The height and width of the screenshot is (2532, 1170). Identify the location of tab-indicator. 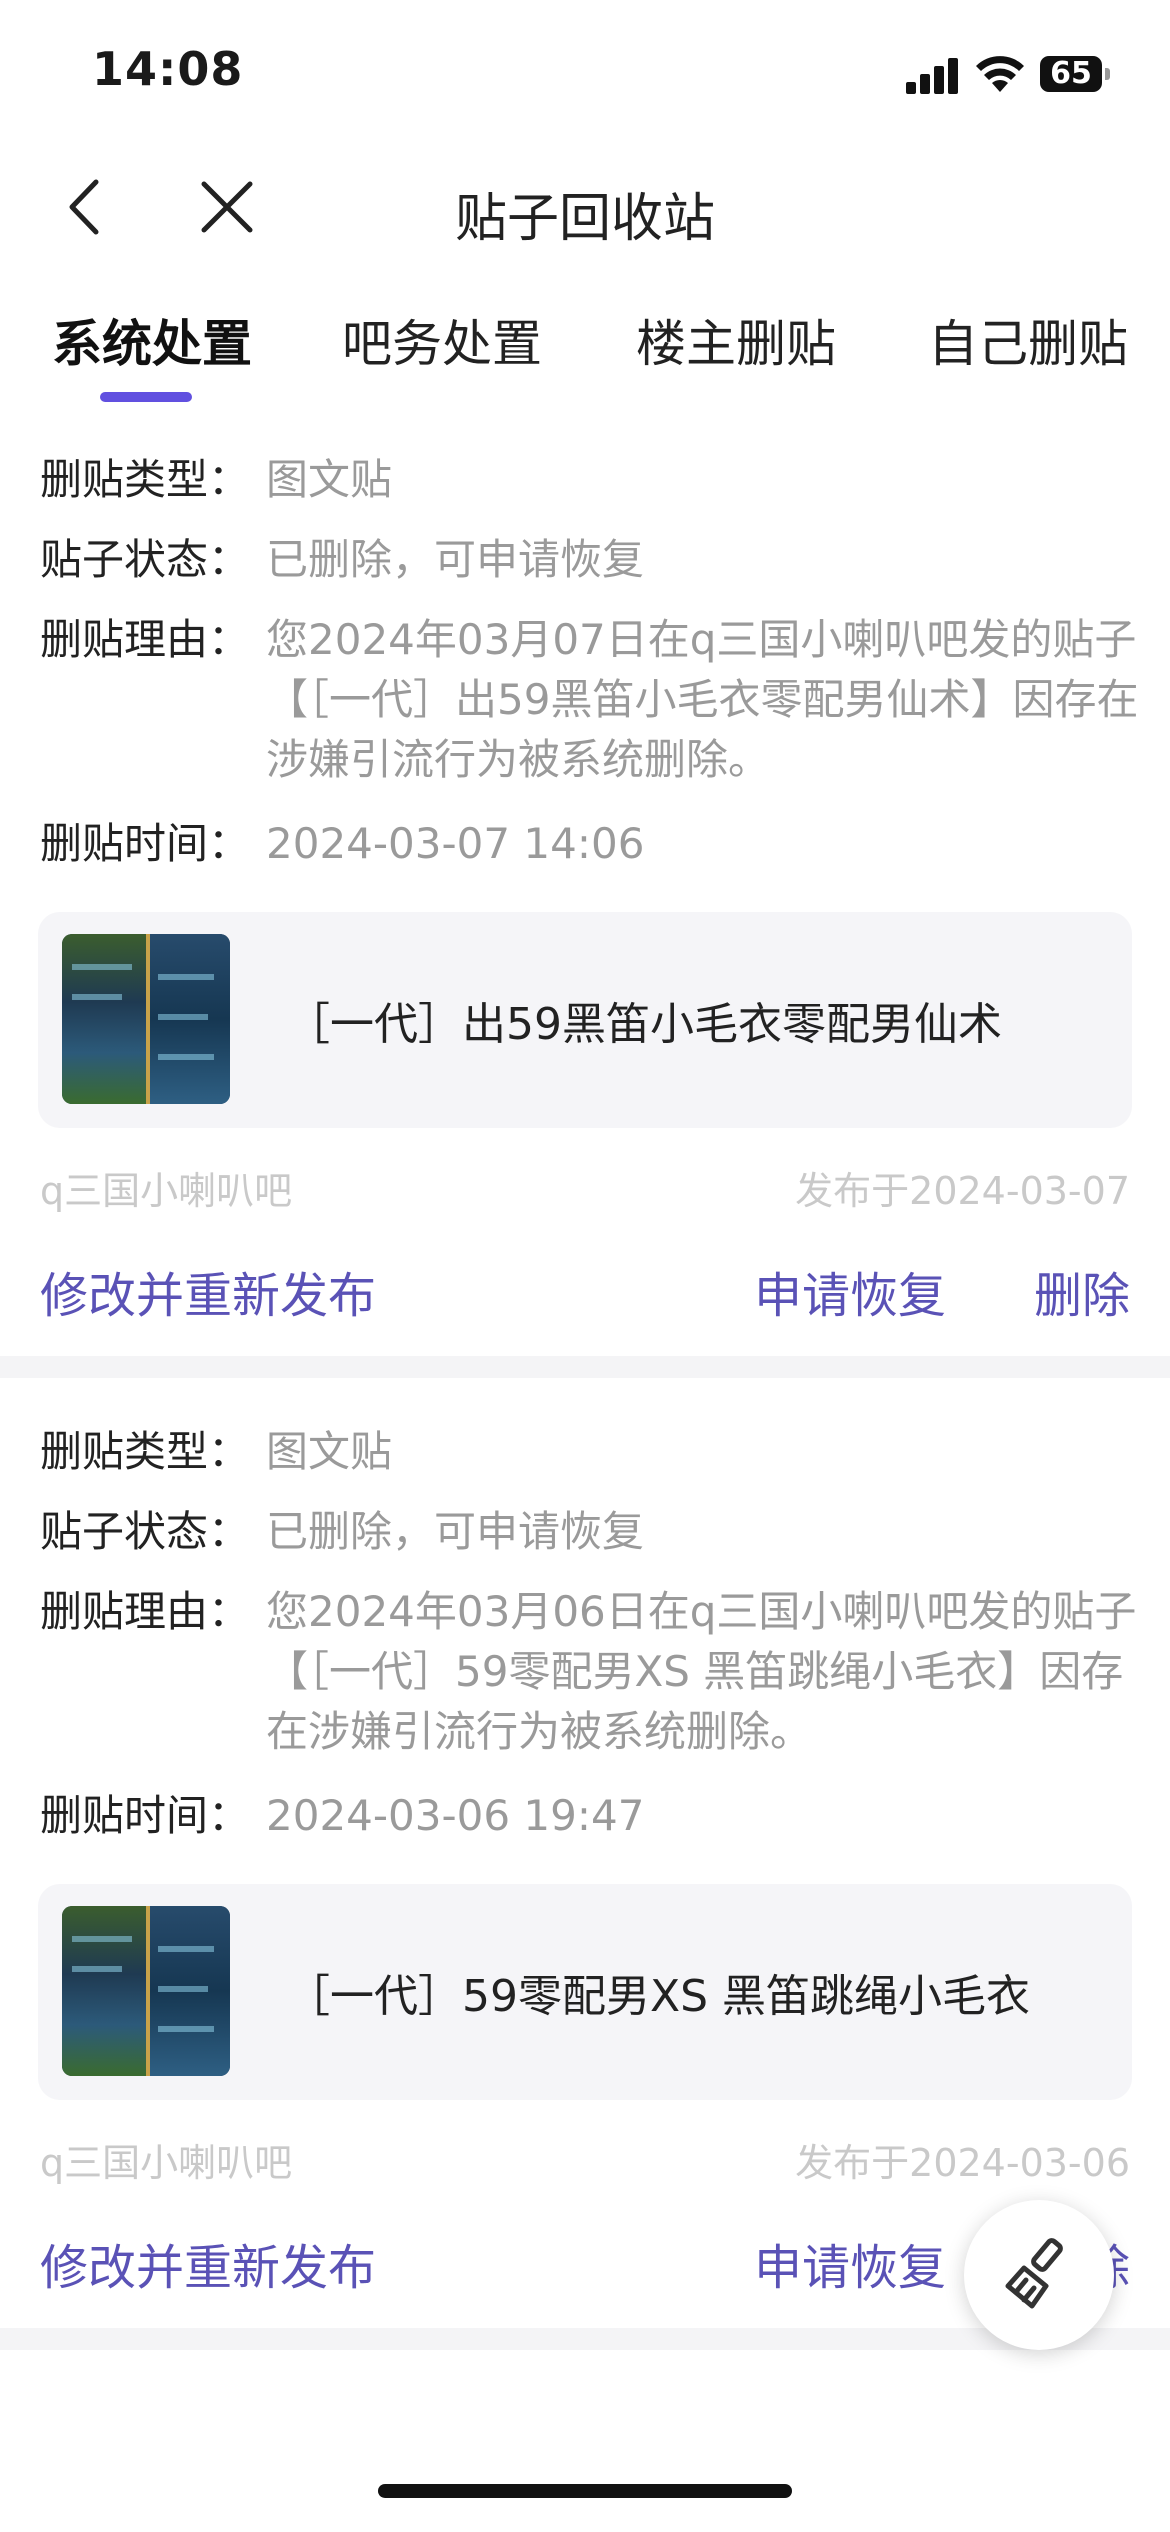
(146, 397).